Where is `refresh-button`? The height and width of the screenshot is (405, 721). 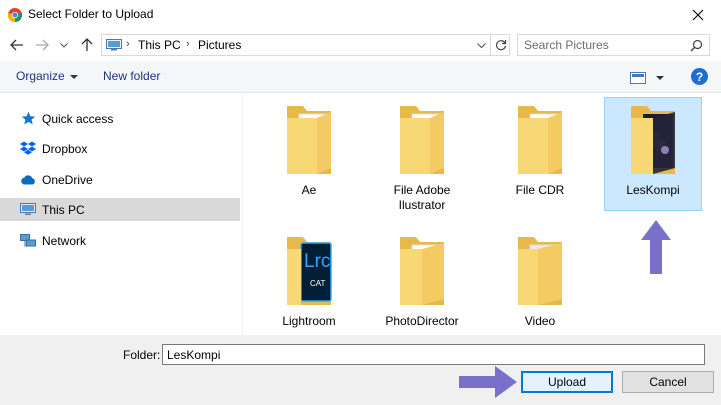 refresh-button is located at coordinates (500, 45).